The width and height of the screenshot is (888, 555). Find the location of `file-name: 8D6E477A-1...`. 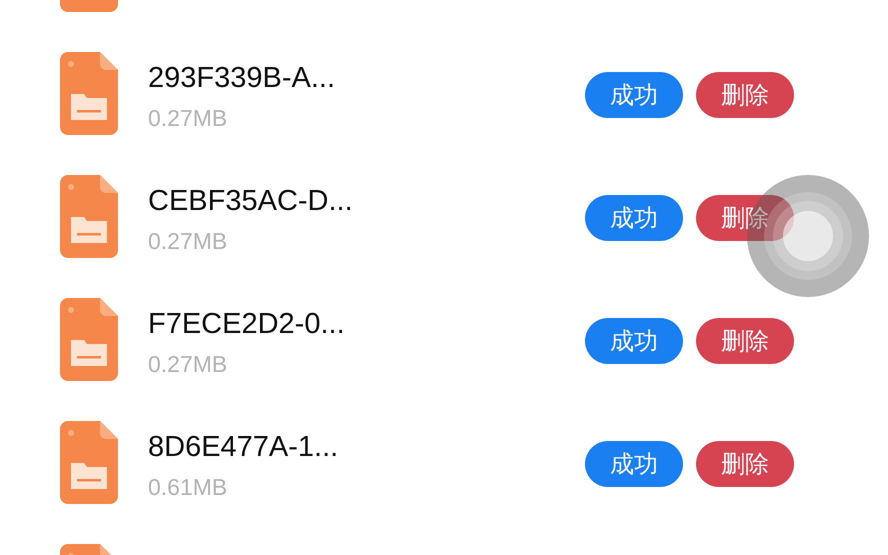

file-name: 8D6E477A-1... is located at coordinates (244, 447).